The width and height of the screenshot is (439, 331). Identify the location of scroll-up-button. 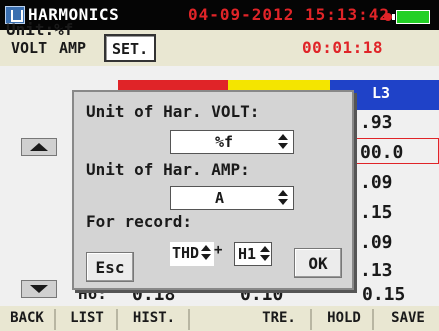
(39, 147).